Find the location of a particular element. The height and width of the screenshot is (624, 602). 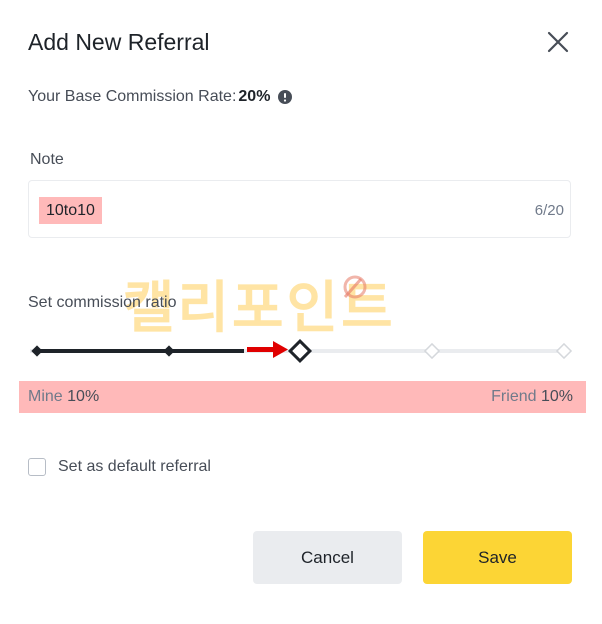

commission-ratio-label: Set commission ratio is located at coordinates (102, 302).